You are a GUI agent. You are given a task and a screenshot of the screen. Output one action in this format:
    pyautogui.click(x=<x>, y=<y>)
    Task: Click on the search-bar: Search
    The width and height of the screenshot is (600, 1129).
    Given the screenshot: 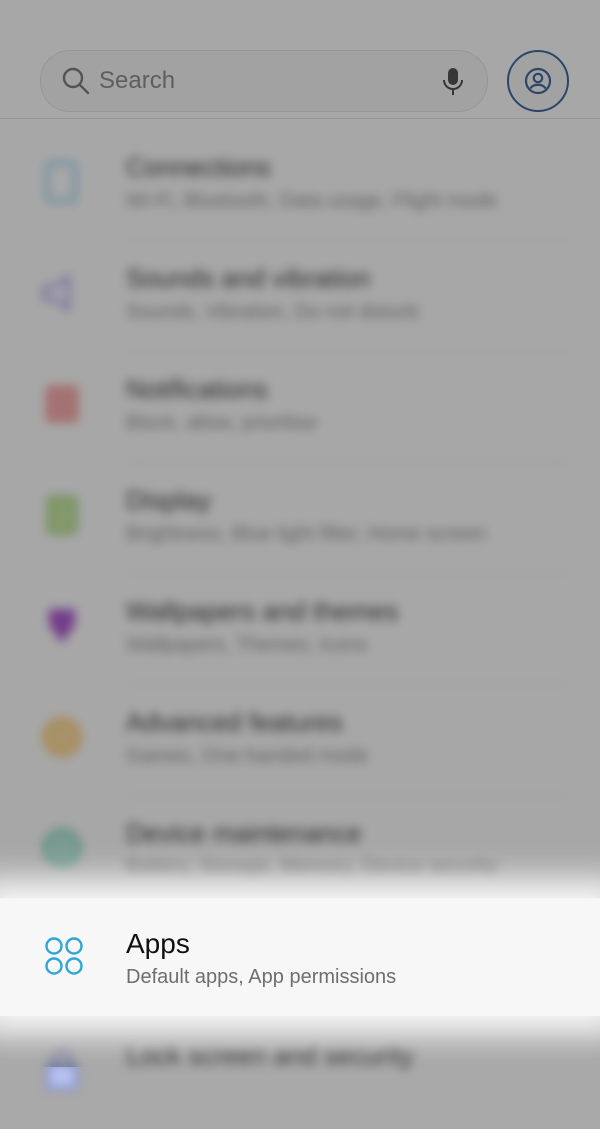 What is the action you would take?
    pyautogui.click(x=264, y=81)
    